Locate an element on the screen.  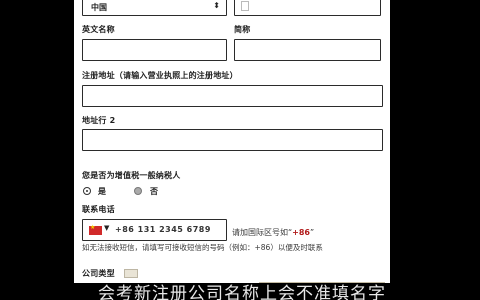
chevron-down-icon: ▼ is located at coordinates (106, 228).